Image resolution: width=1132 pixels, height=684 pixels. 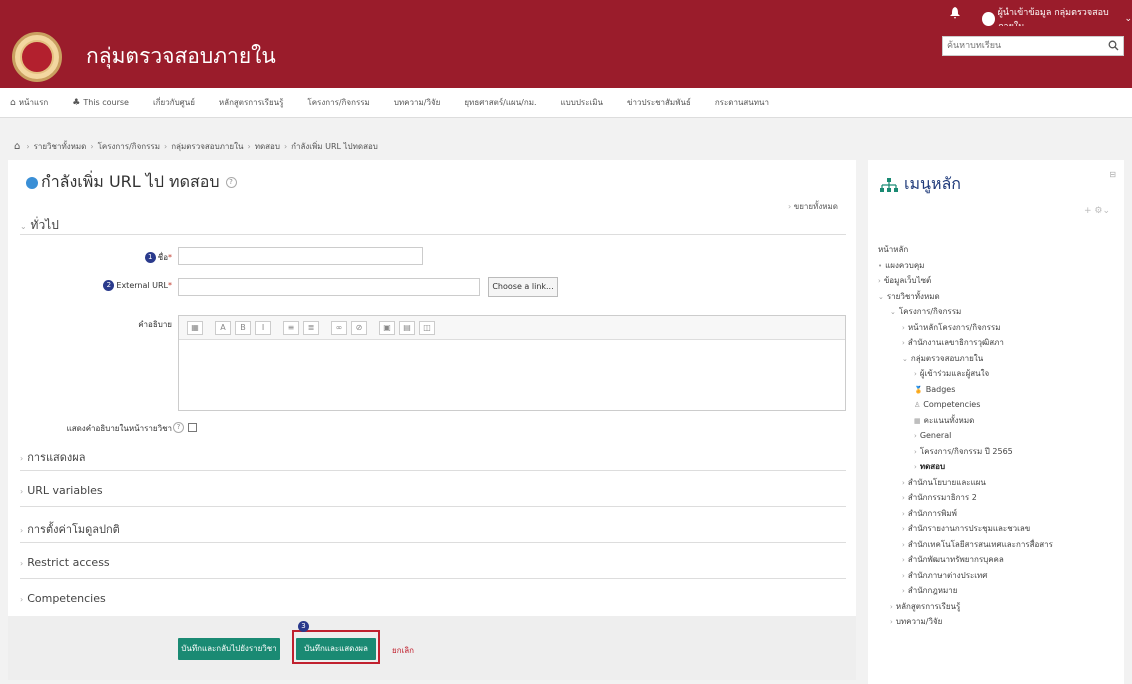 I want to click on tree-item: › General, so click(x=965, y=436).